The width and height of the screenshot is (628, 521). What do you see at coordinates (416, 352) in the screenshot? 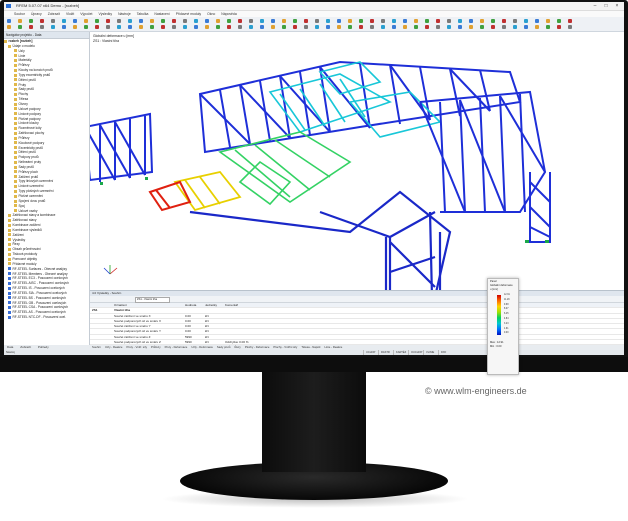
I see `status-toggle-button: OUCHOP` at bounding box center [416, 352].